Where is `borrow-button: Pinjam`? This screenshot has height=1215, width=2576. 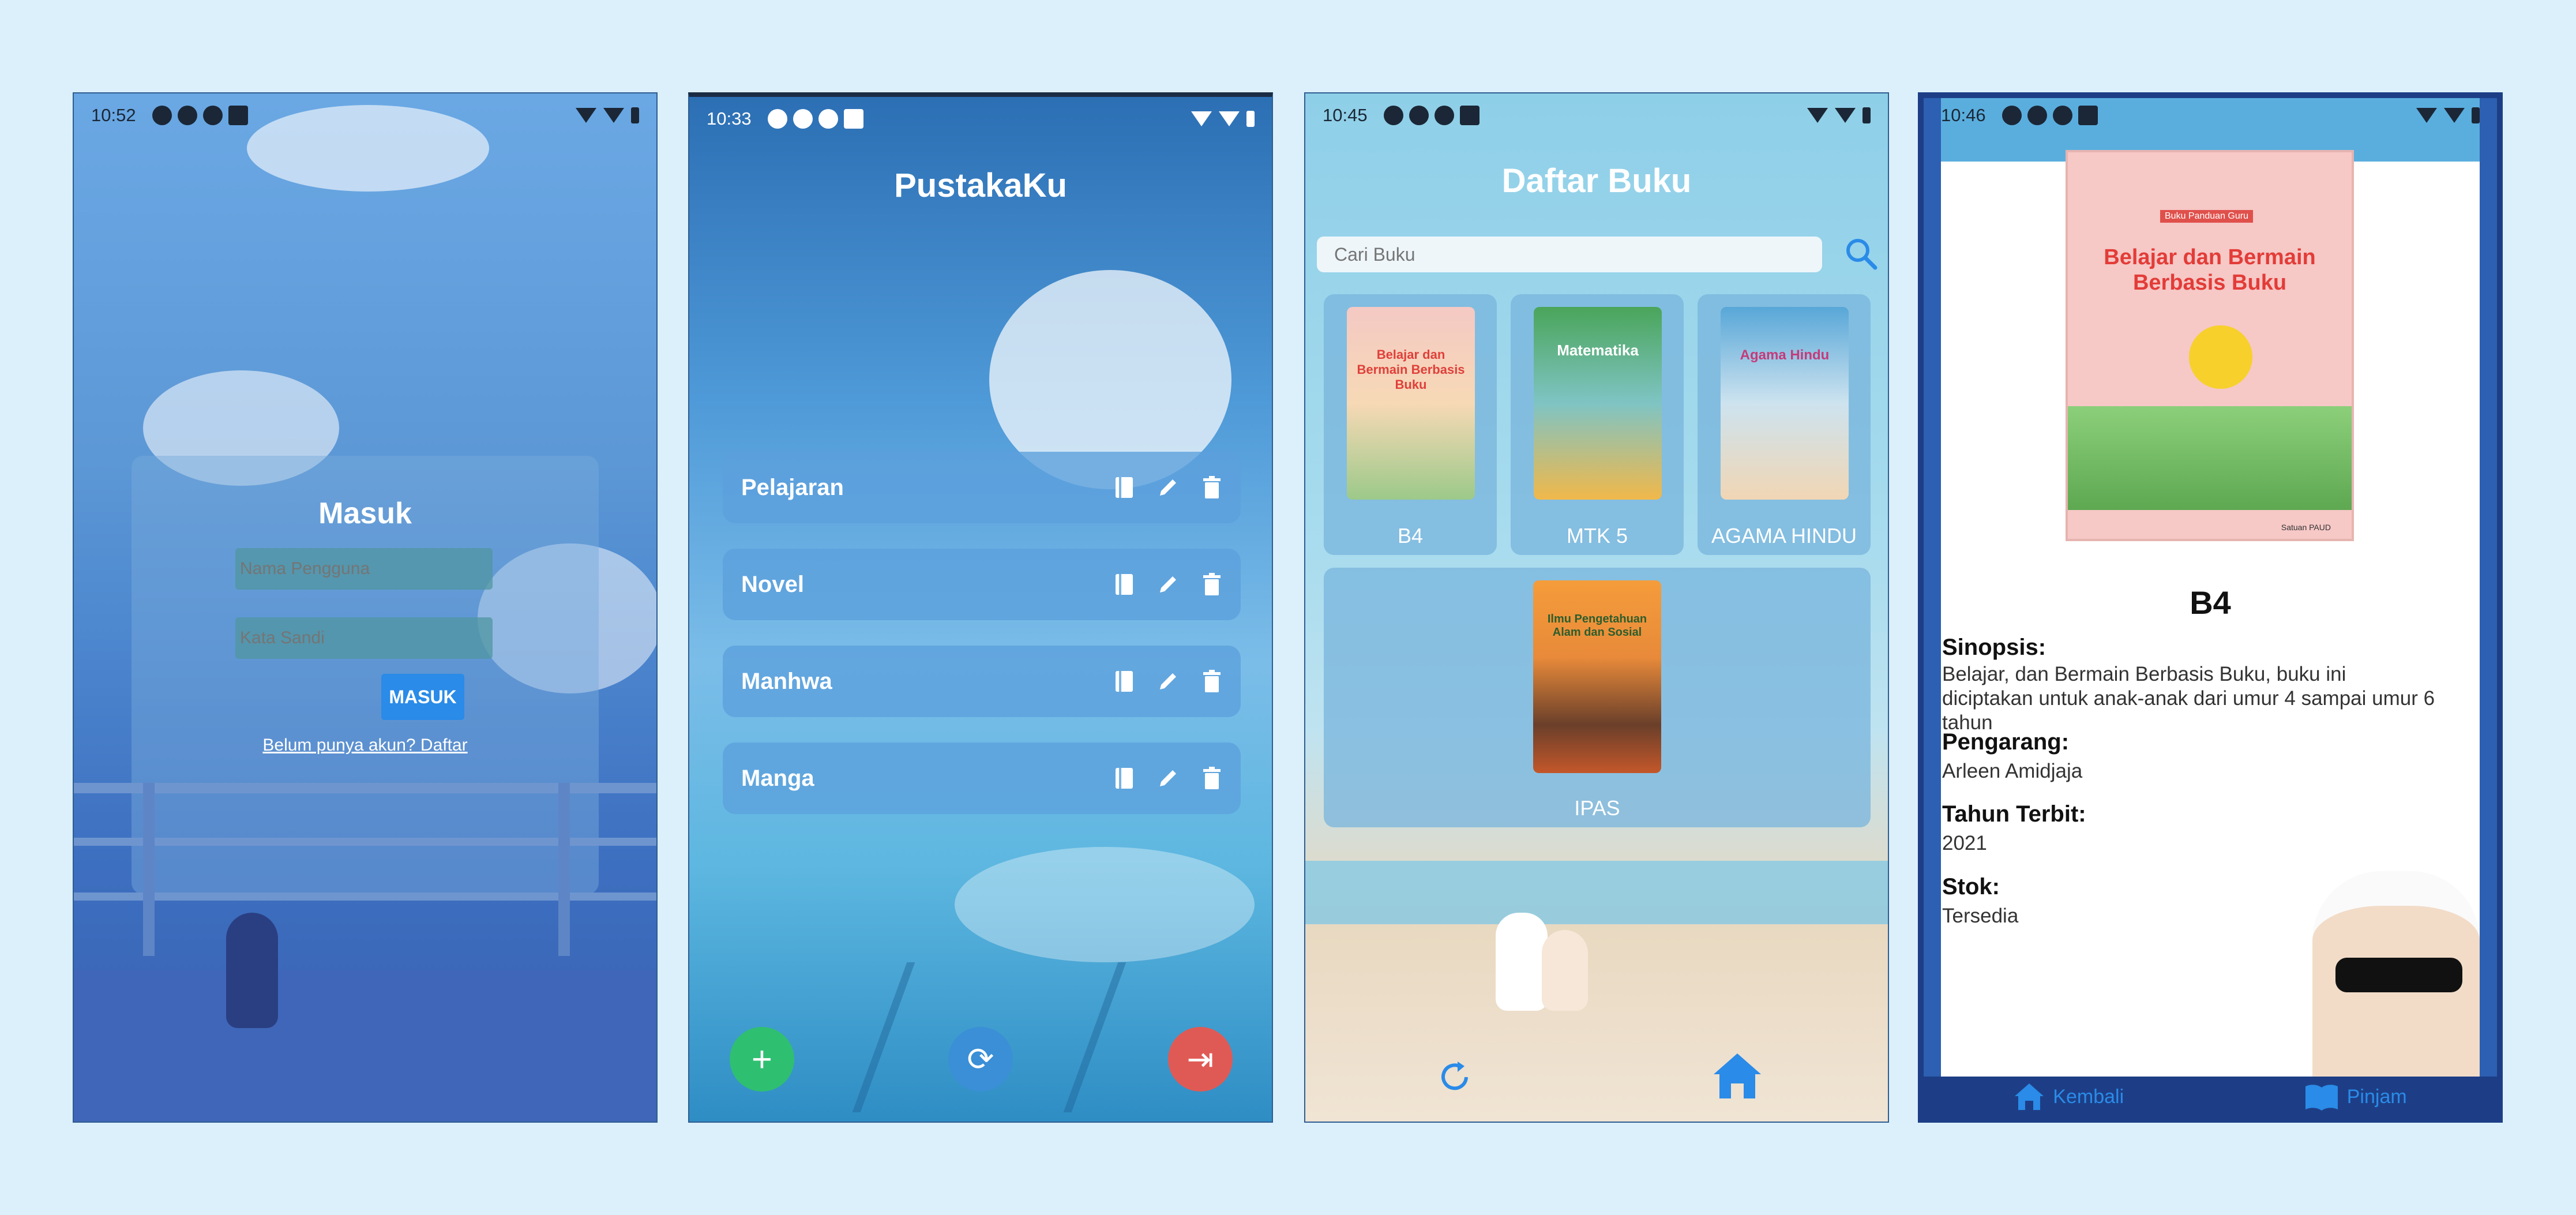 borrow-button: Pinjam is located at coordinates (2355, 1097).